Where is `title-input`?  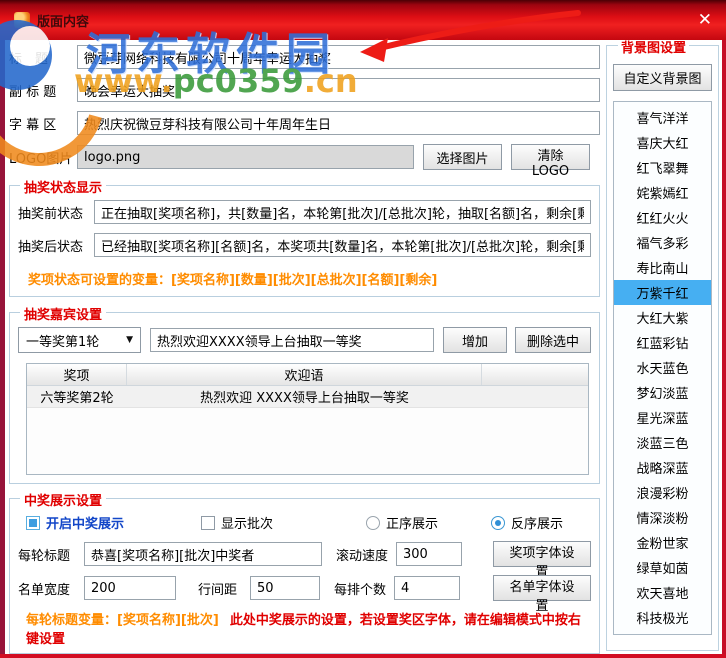
title-input is located at coordinates (338, 57).